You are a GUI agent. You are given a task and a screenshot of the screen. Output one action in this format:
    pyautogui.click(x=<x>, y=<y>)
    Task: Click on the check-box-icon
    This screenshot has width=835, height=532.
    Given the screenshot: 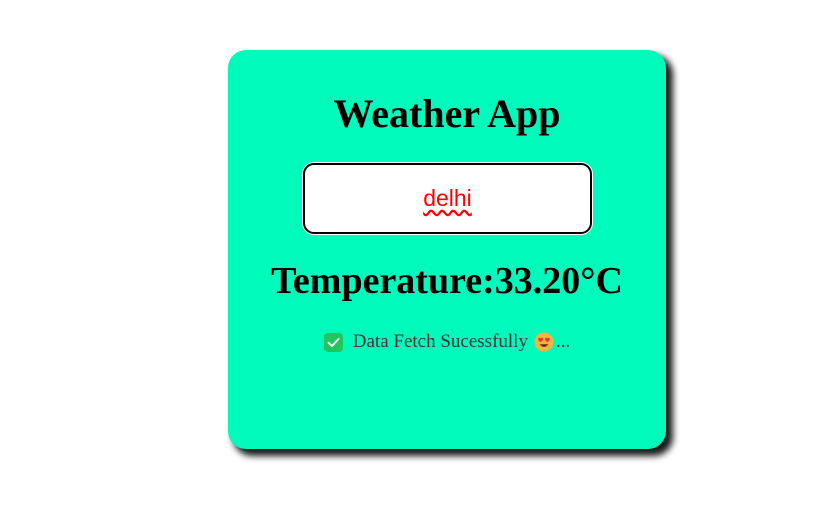 What is the action you would take?
    pyautogui.click(x=333, y=342)
    